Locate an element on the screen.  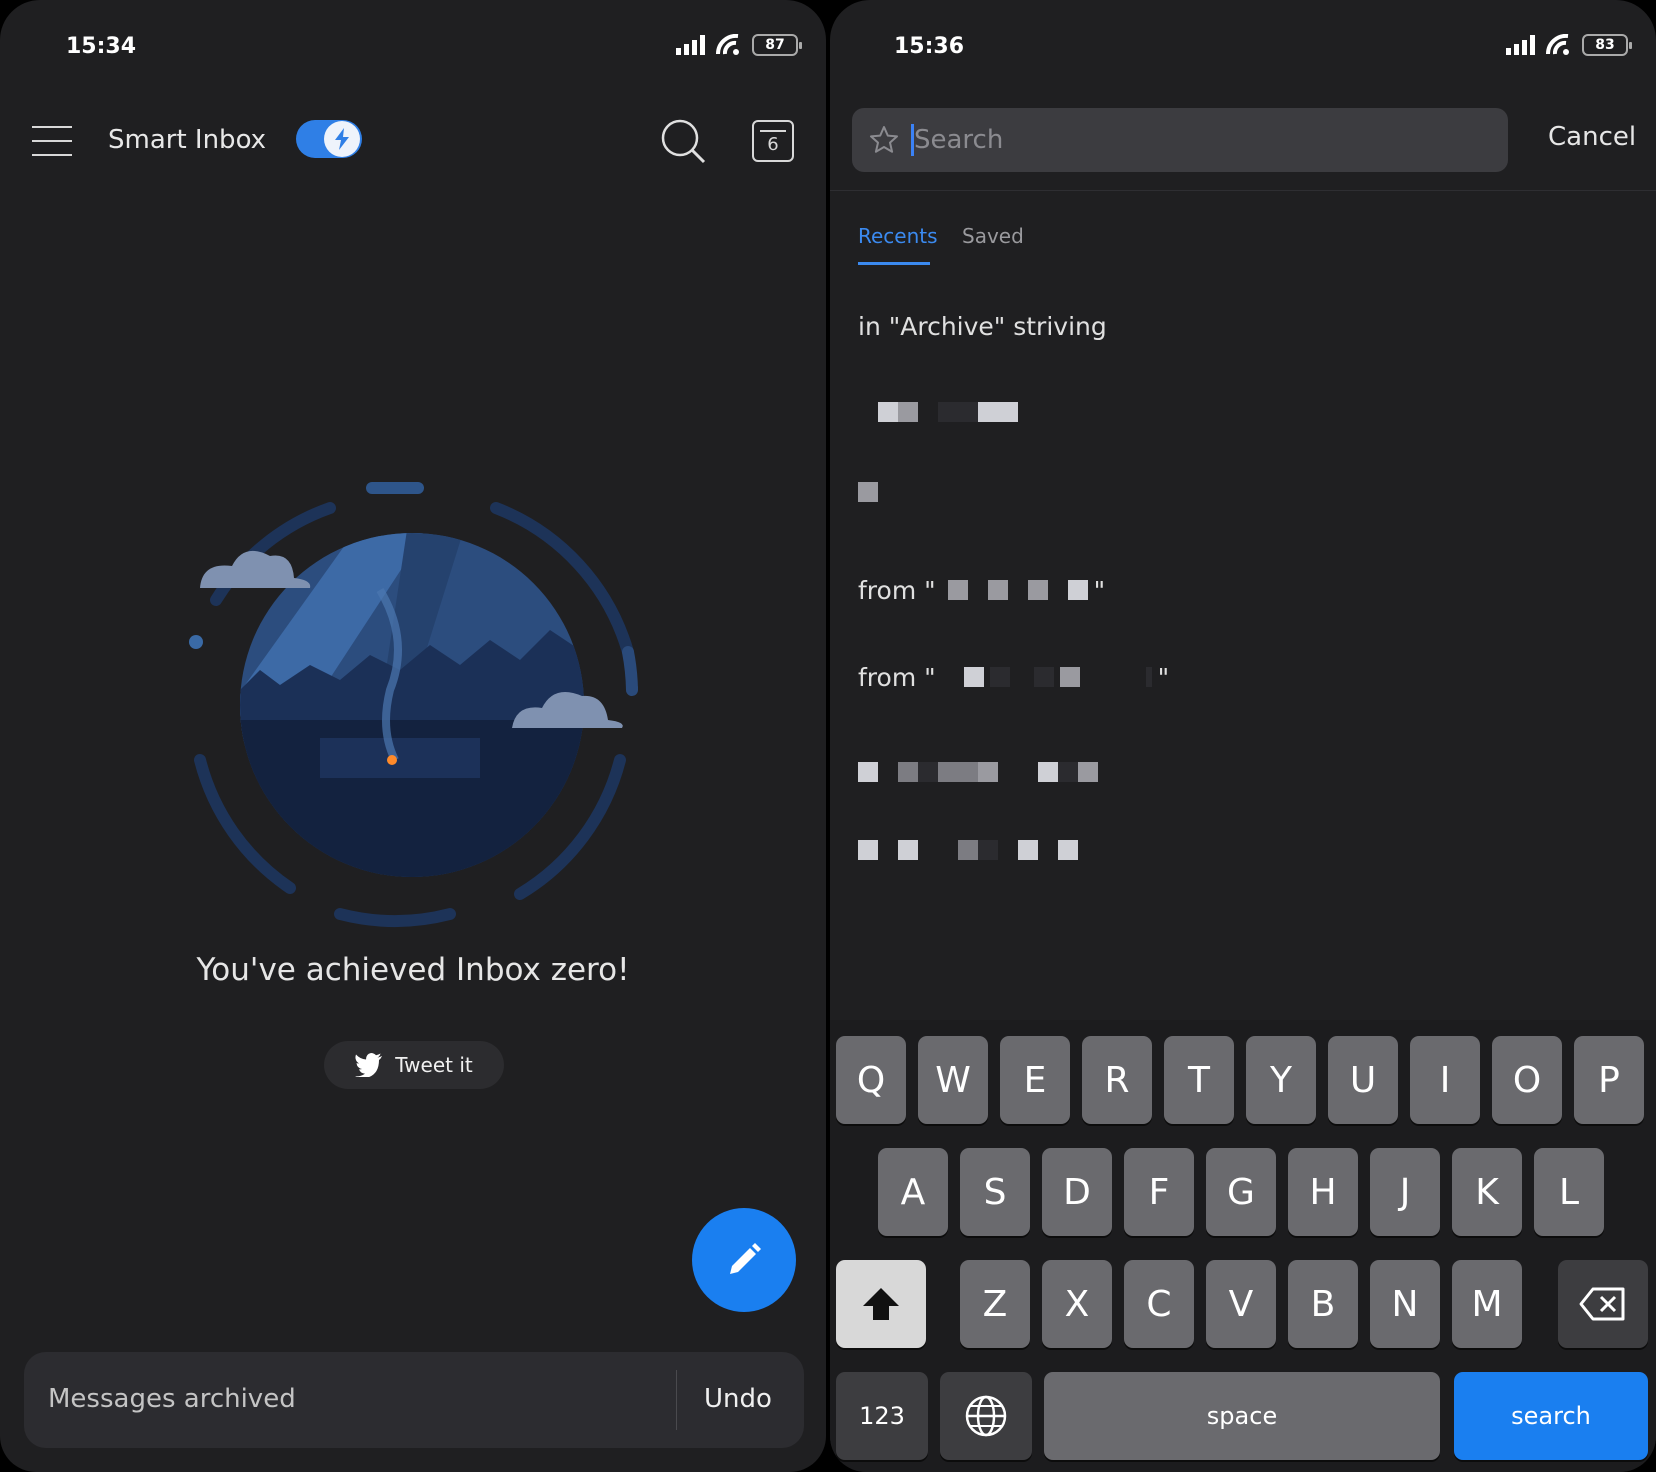
inbox-zero-illustration is located at coordinates (413, 704).